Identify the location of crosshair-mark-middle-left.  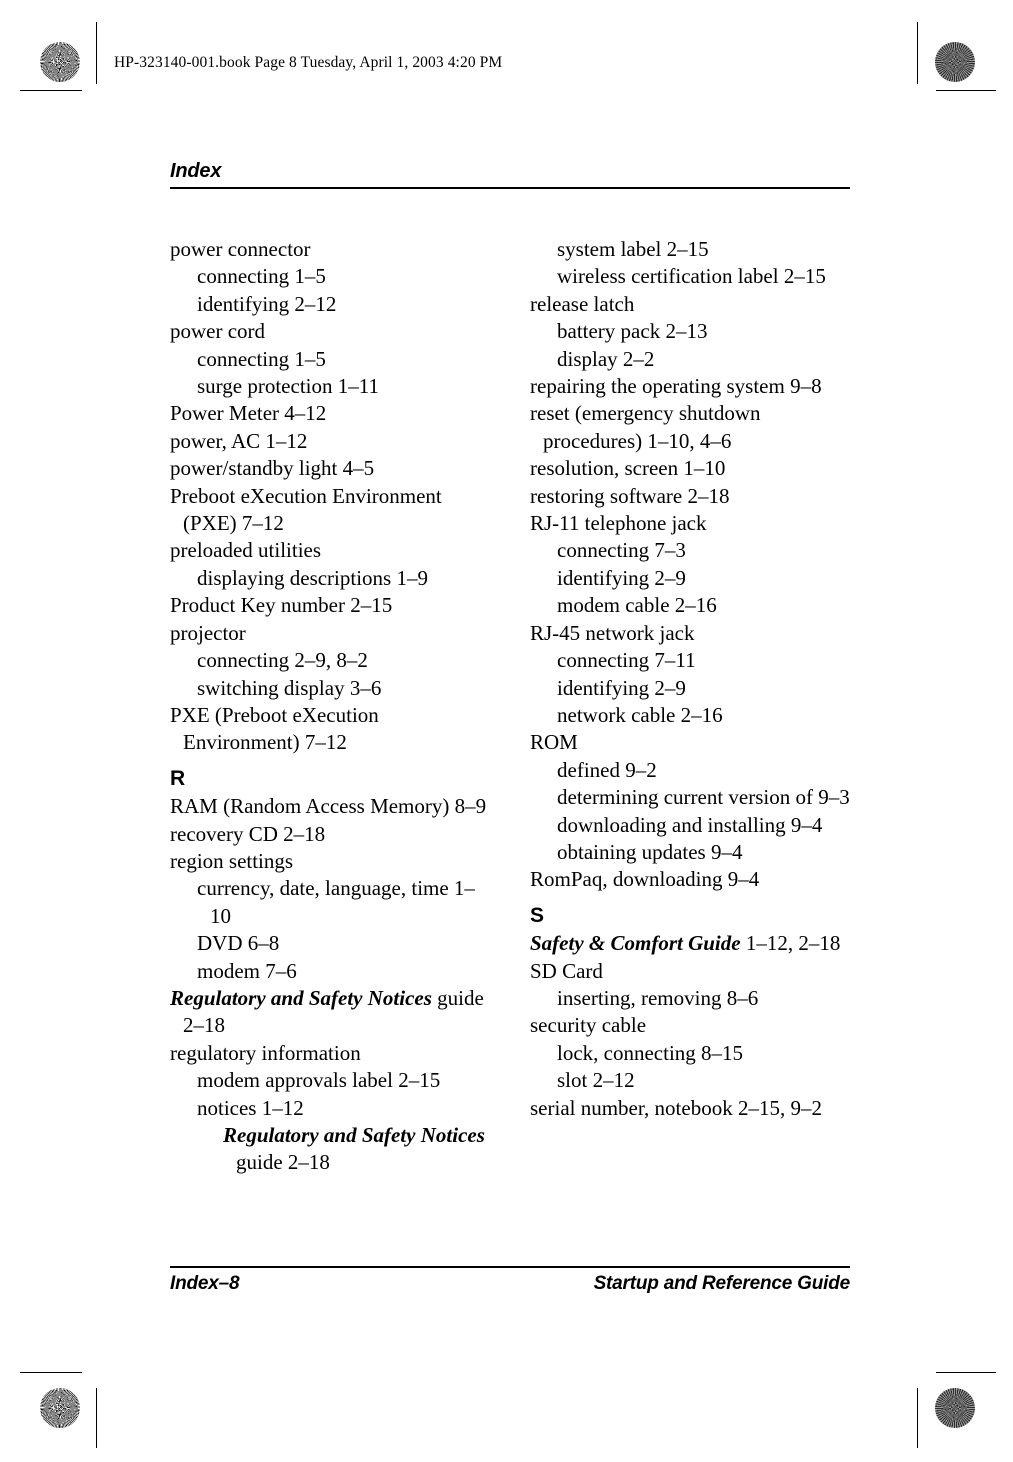
(64, 729).